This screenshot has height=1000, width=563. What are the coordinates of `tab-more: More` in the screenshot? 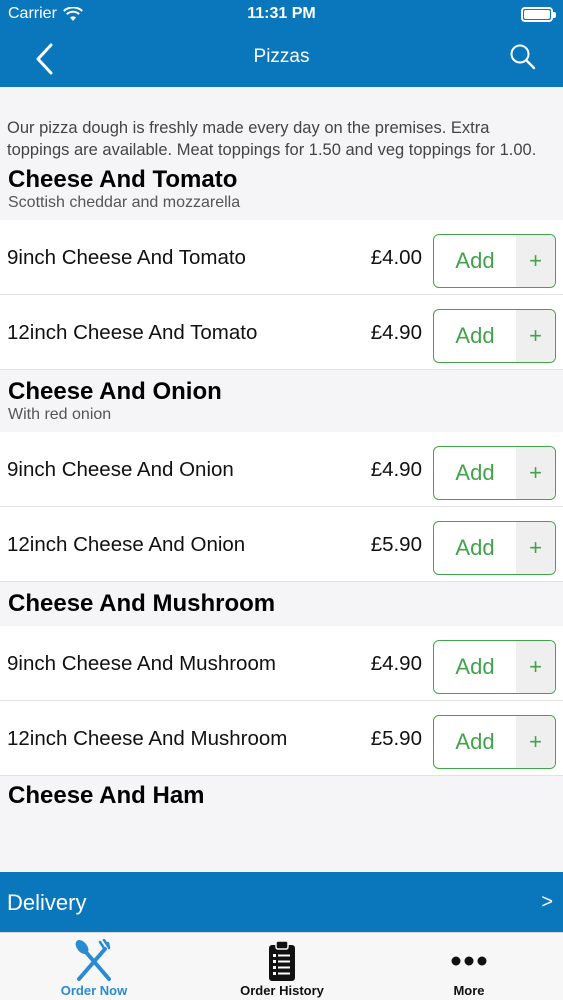 It's located at (469, 966).